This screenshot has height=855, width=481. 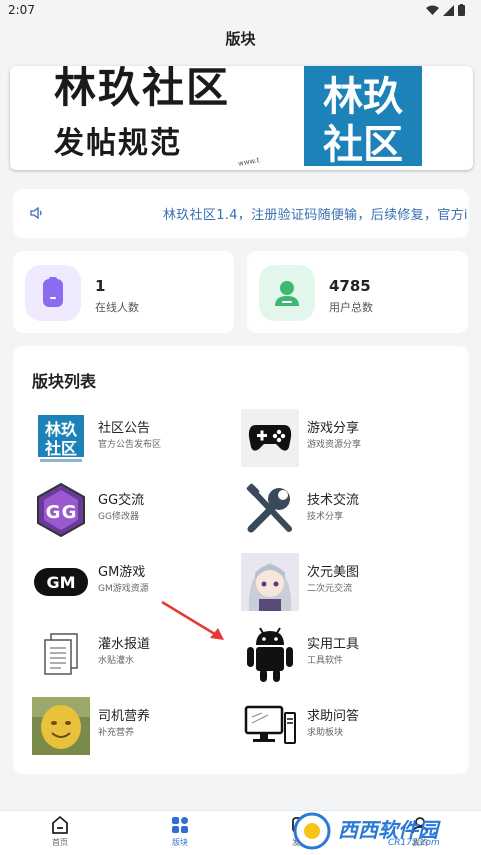 I want to click on gamepad-icon, so click(x=270, y=438).